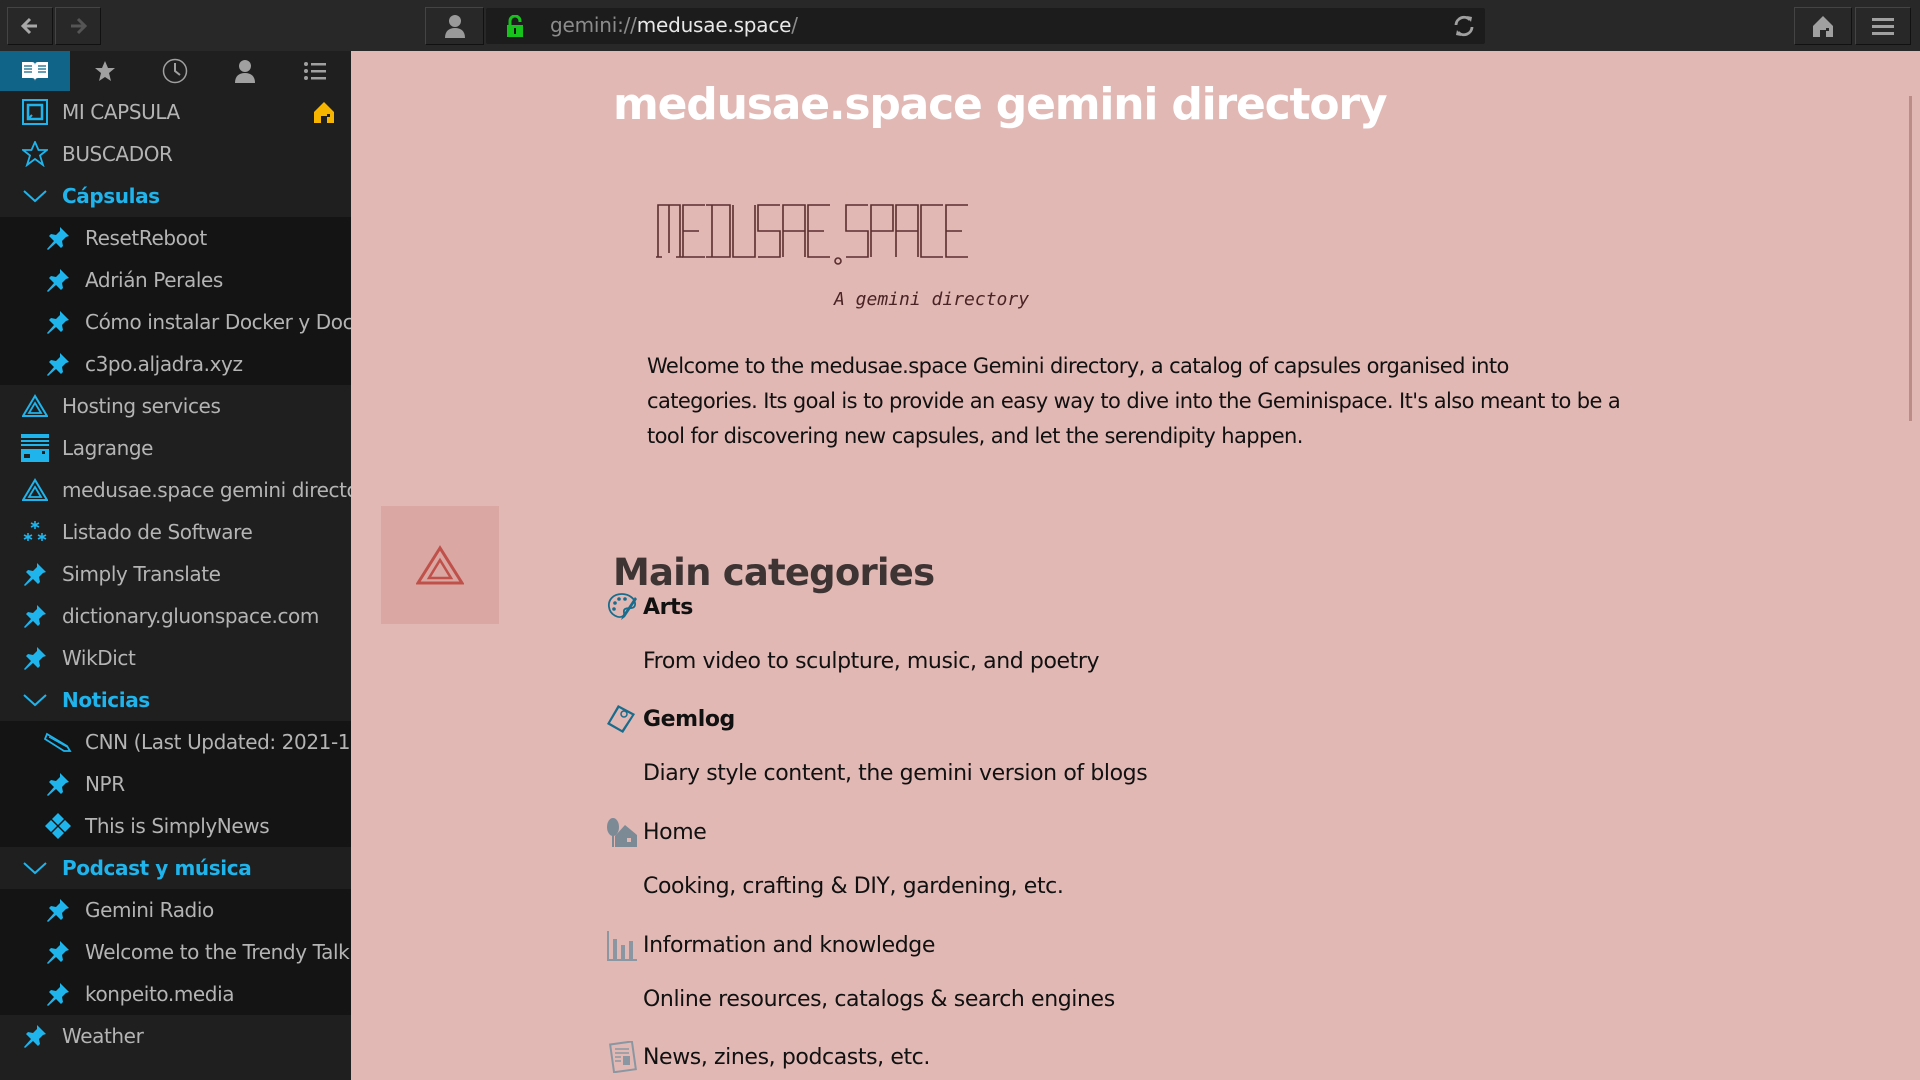  What do you see at coordinates (1105, 719) in the screenshot?
I see `category-row: Gemlog` at bounding box center [1105, 719].